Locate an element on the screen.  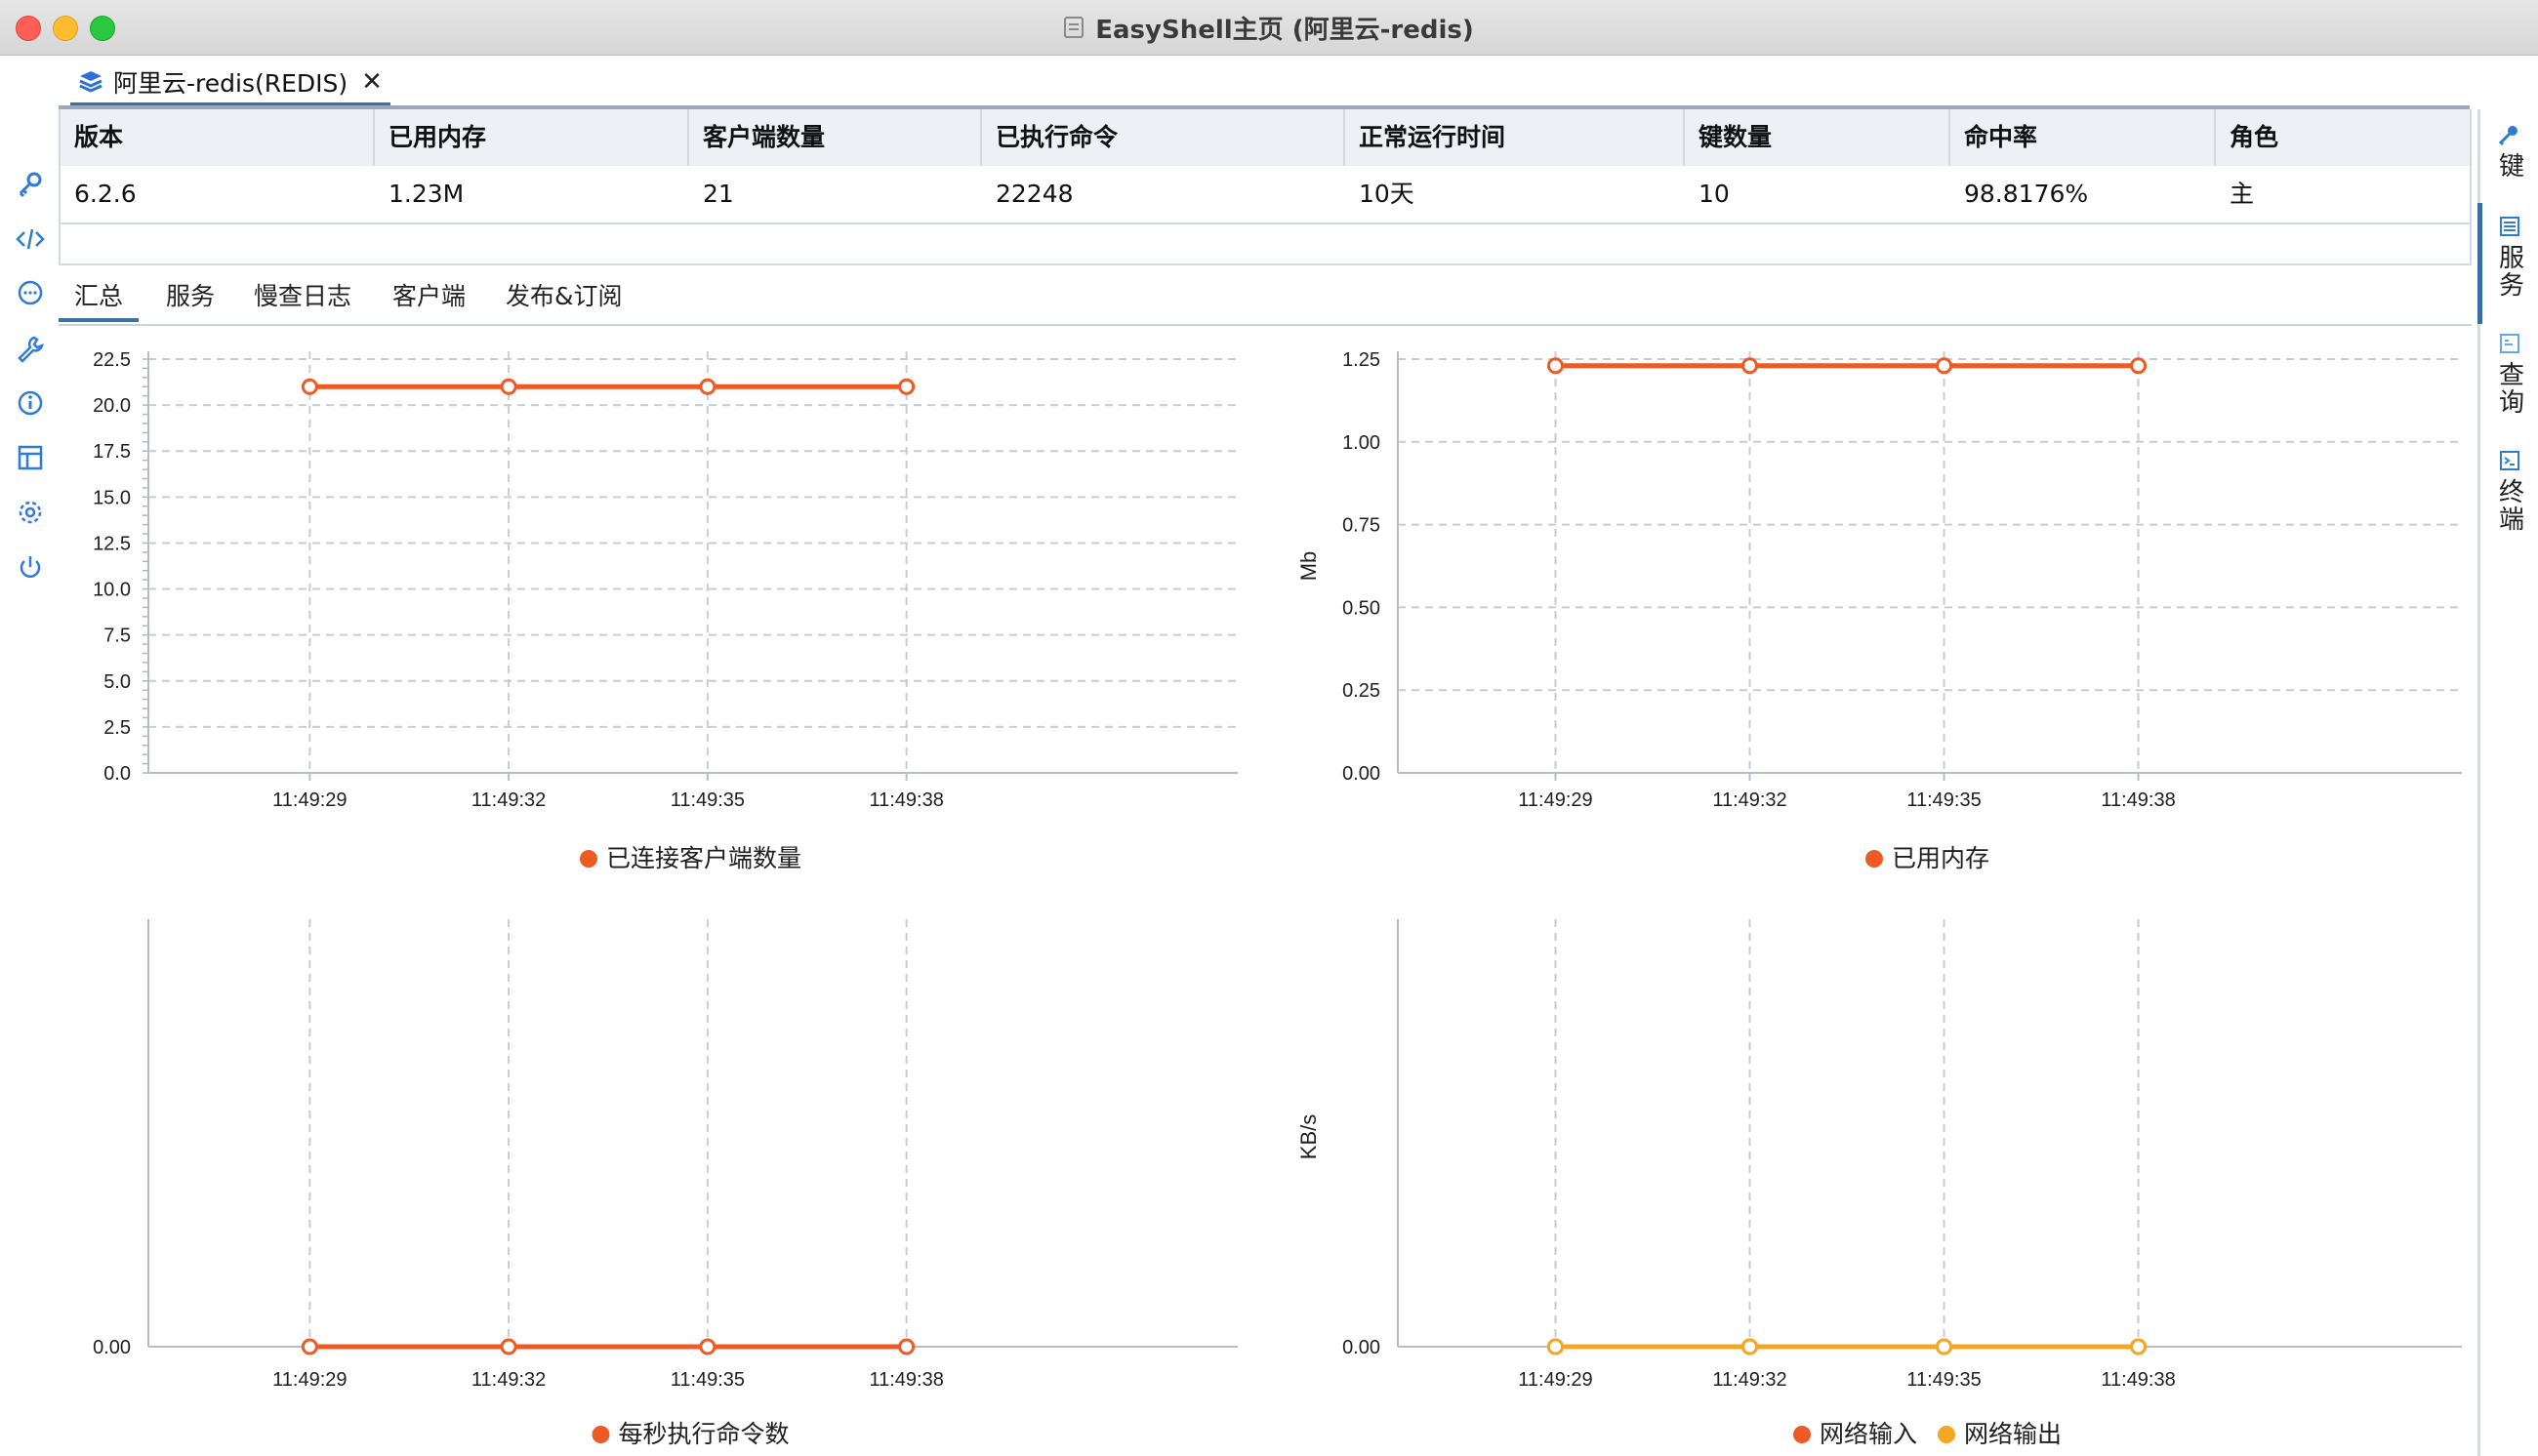
tab-slow-log: 慢查日志 is located at coordinates (302, 297).